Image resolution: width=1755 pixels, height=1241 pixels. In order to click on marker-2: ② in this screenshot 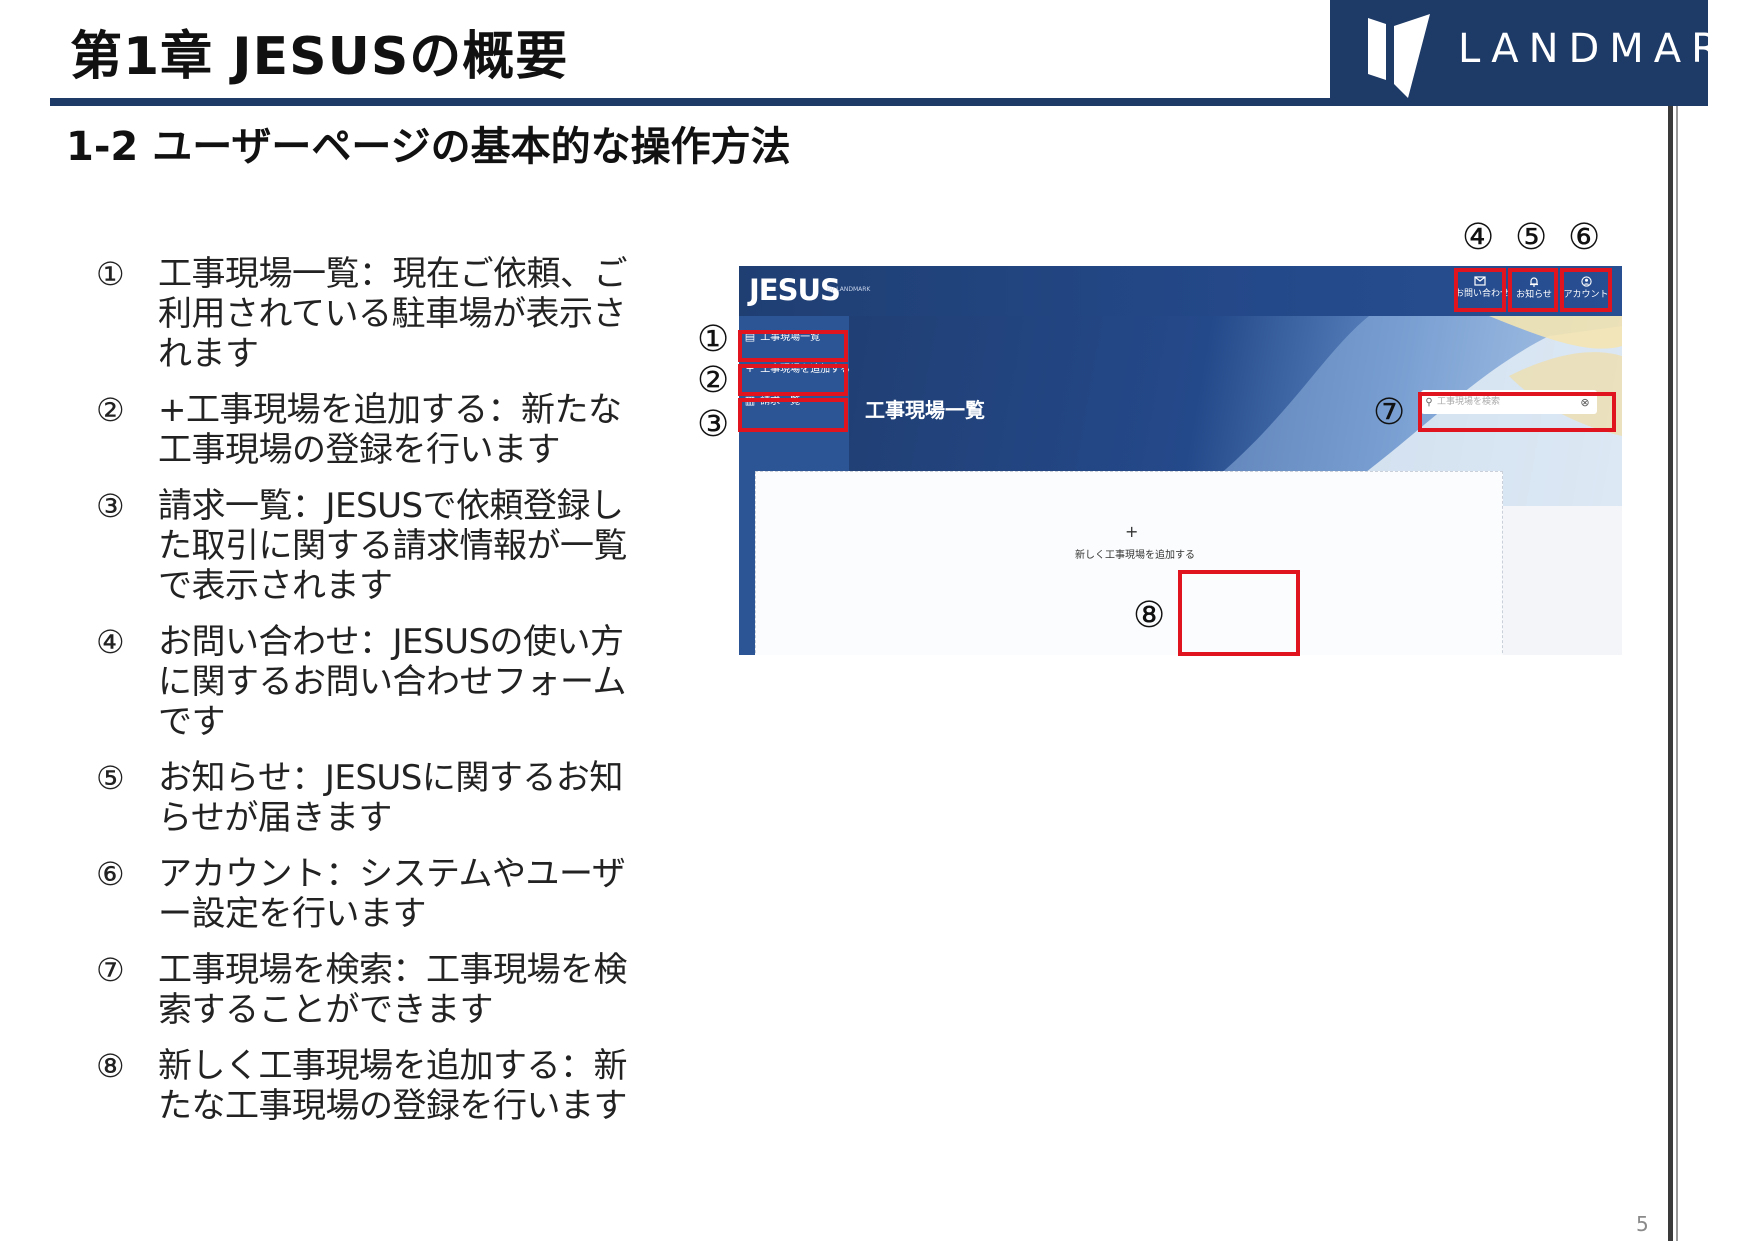, I will do `click(713, 380)`.